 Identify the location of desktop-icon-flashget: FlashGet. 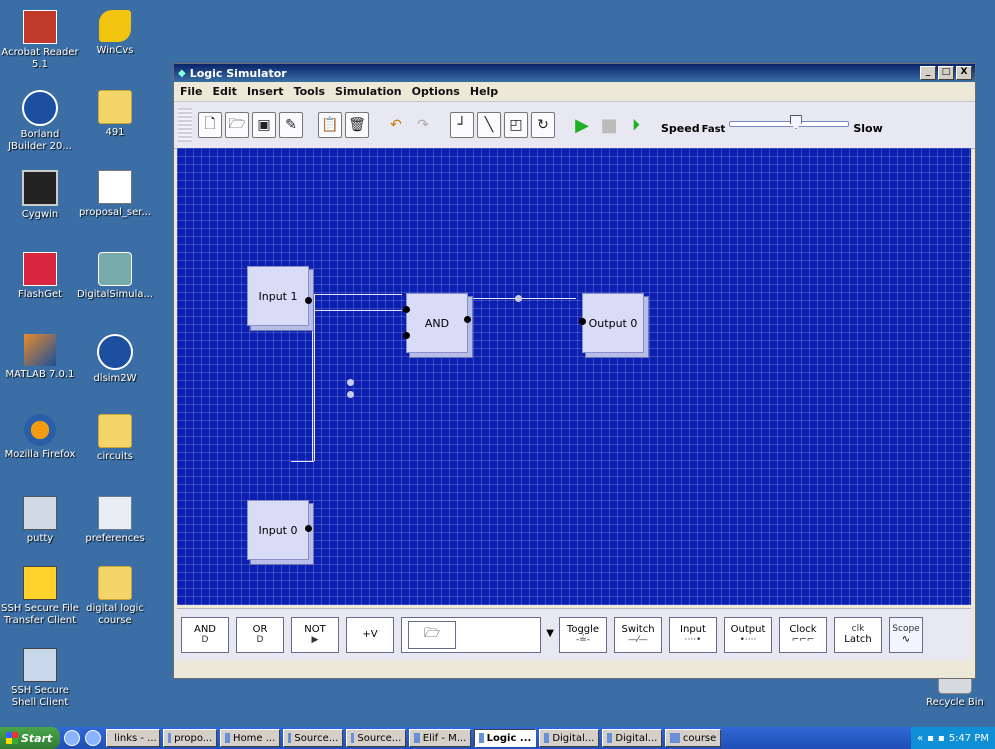
(40, 276).